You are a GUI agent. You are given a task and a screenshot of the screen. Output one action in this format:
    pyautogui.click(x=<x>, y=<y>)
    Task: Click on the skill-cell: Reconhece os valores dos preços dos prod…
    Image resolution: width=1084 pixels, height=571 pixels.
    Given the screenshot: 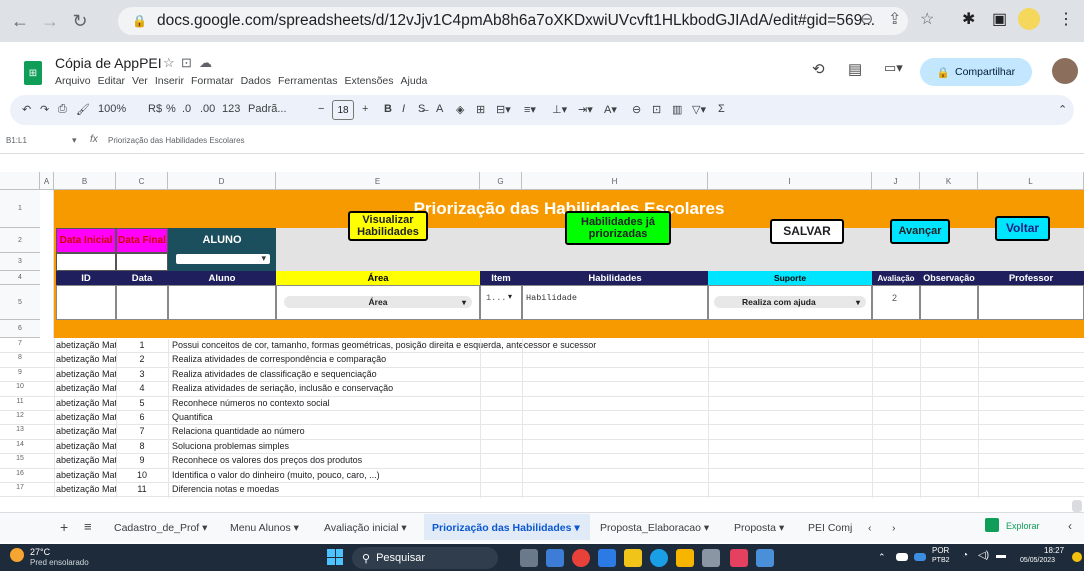 What is the action you would take?
    pyautogui.click(x=267, y=460)
    